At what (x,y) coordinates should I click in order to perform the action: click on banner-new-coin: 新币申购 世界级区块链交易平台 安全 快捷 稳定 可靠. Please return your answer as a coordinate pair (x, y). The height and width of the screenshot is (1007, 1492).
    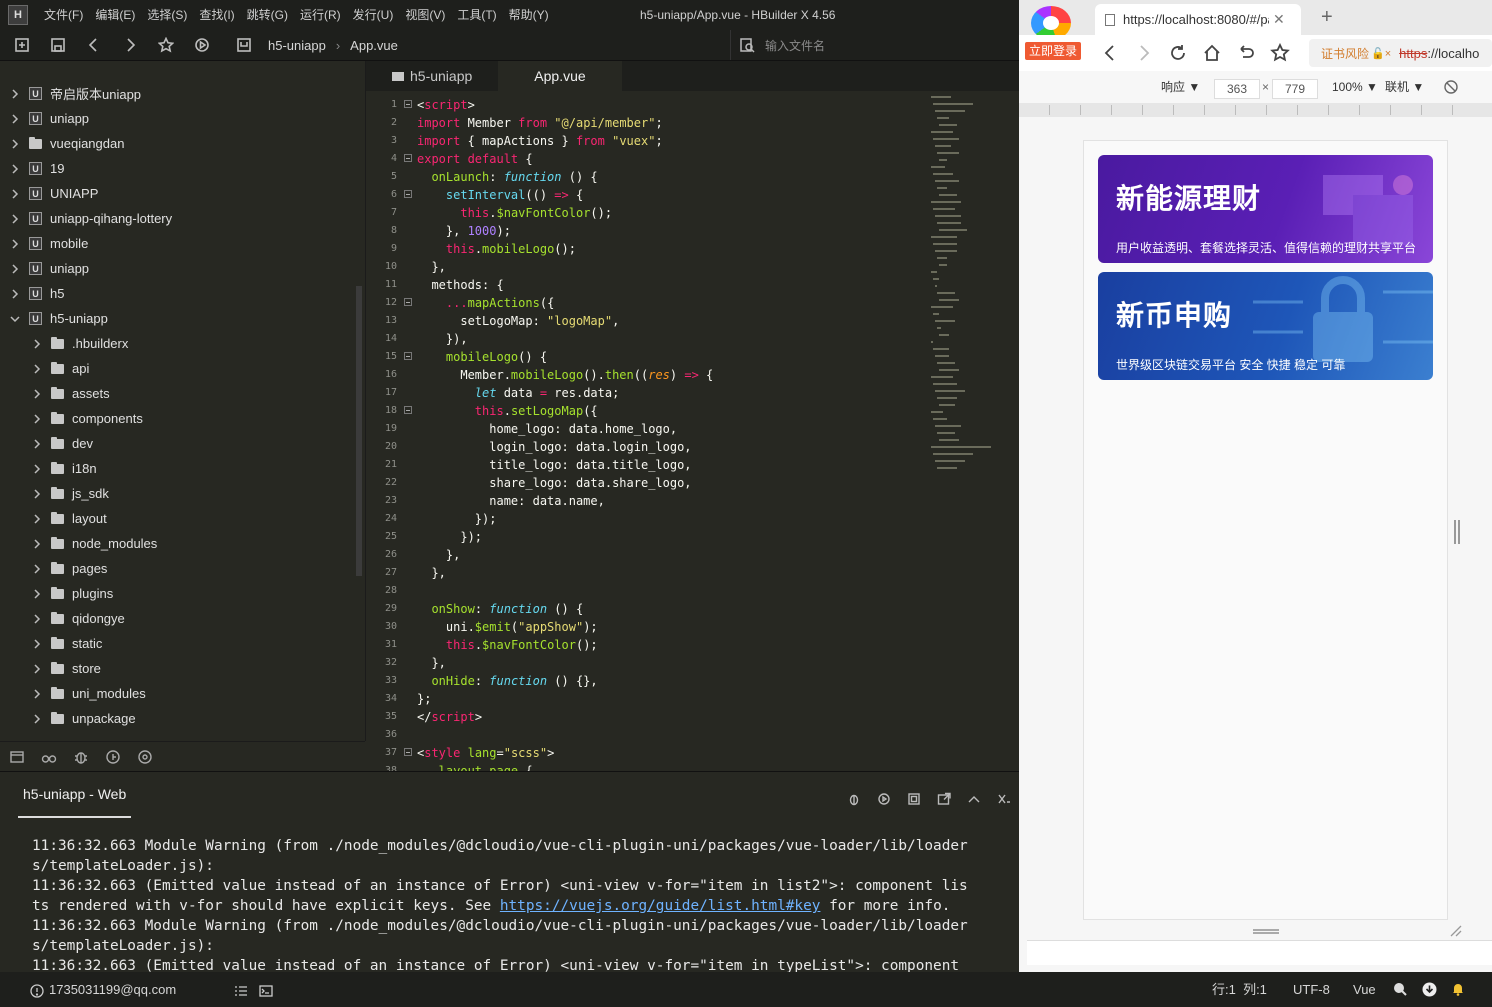
    Looking at the image, I should click on (1265, 326).